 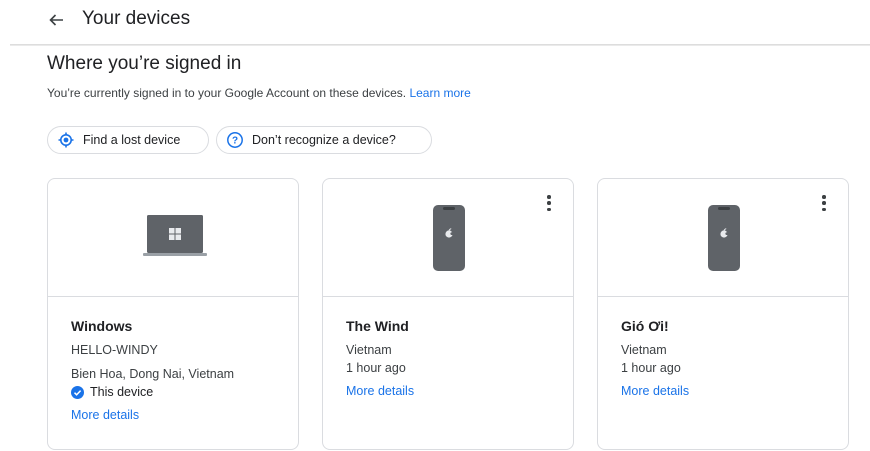 I want to click on help-circle-icon: ?, so click(x=235, y=140).